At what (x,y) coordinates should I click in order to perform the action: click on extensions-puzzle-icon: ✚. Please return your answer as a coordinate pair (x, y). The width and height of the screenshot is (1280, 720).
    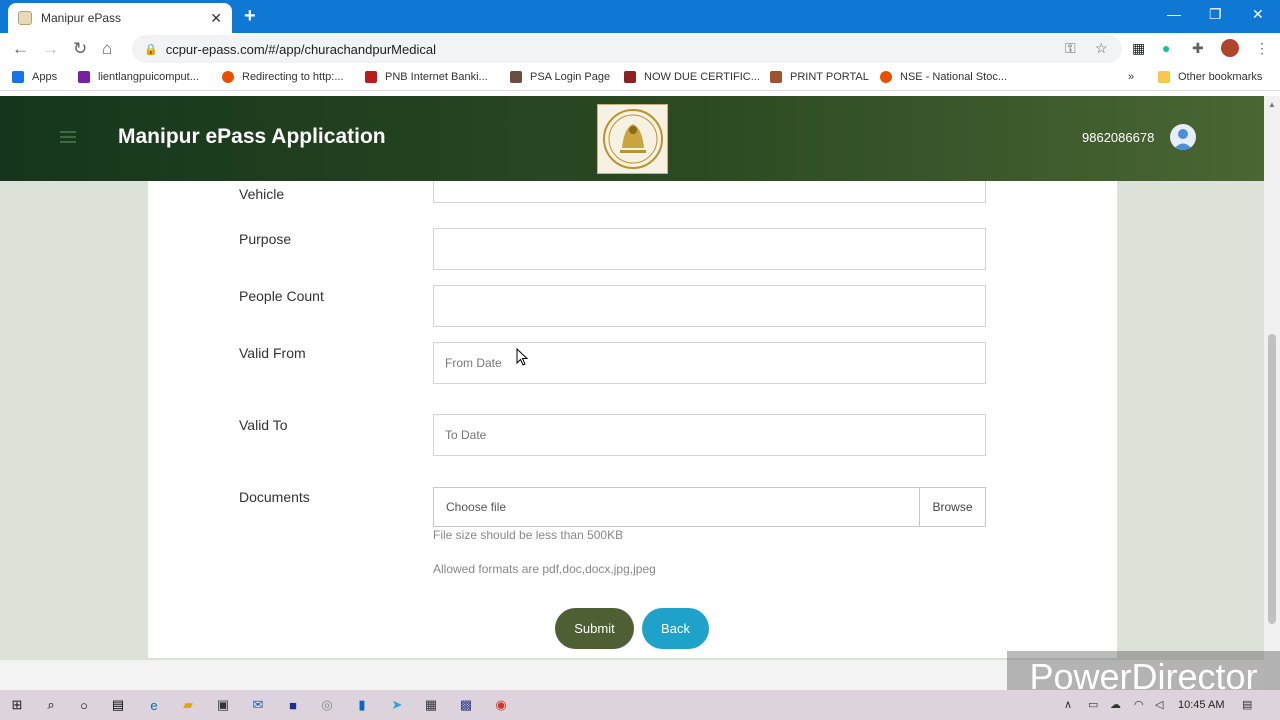
    Looking at the image, I should click on (1198, 48).